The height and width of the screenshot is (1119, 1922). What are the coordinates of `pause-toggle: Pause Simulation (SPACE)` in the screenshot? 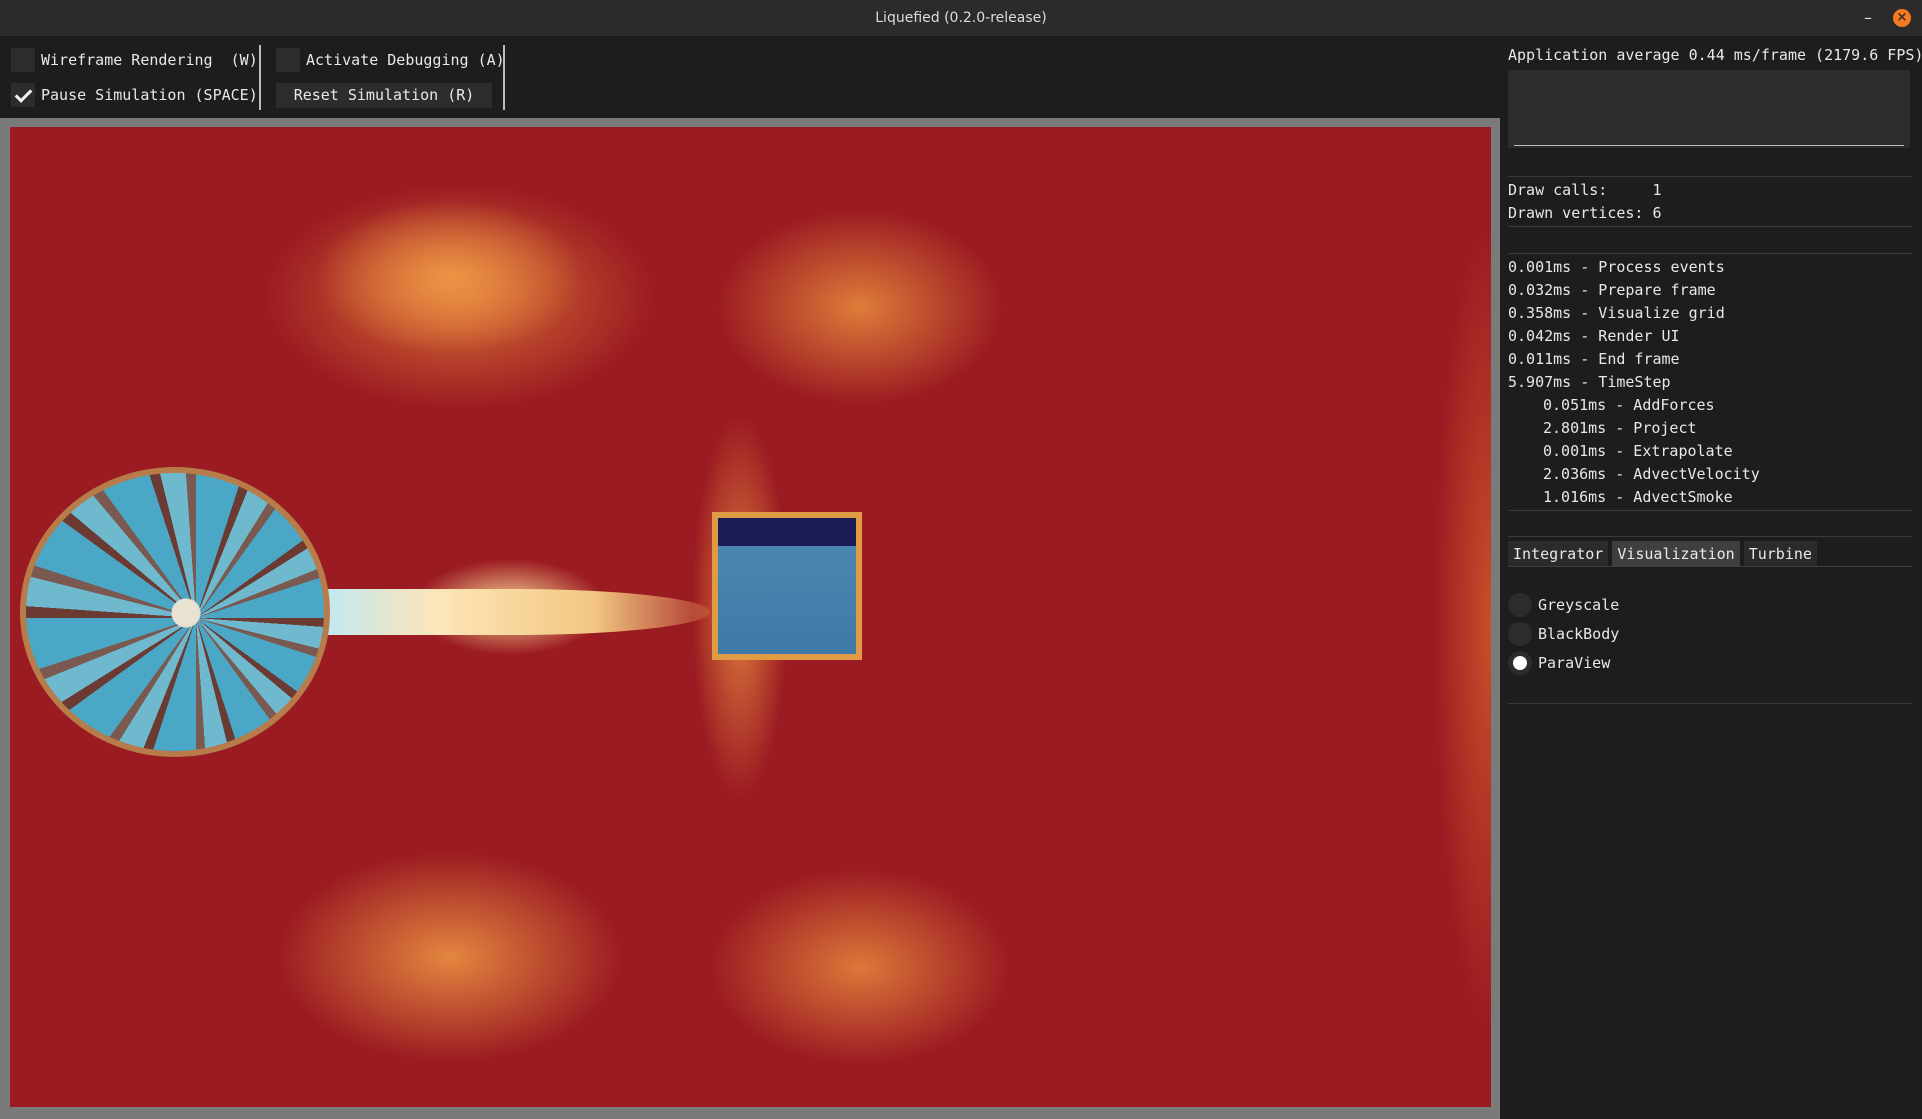 It's located at (134, 95).